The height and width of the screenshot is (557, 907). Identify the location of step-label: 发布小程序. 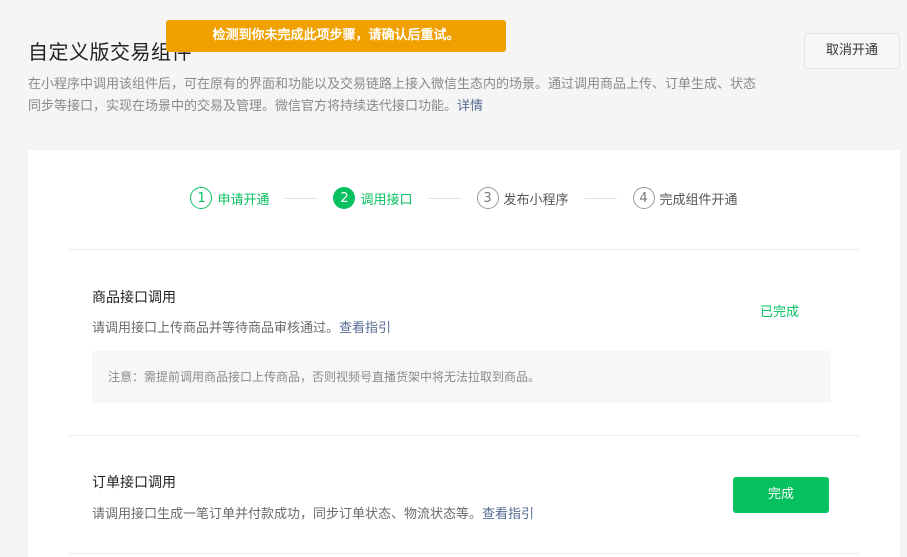
(536, 200).